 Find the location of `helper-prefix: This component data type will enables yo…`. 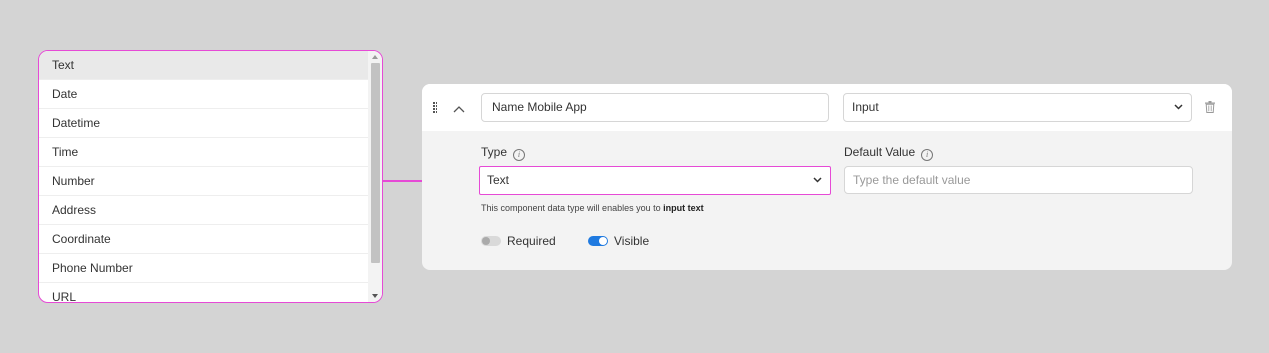

helper-prefix: This component data type will enables yo… is located at coordinates (571, 208).